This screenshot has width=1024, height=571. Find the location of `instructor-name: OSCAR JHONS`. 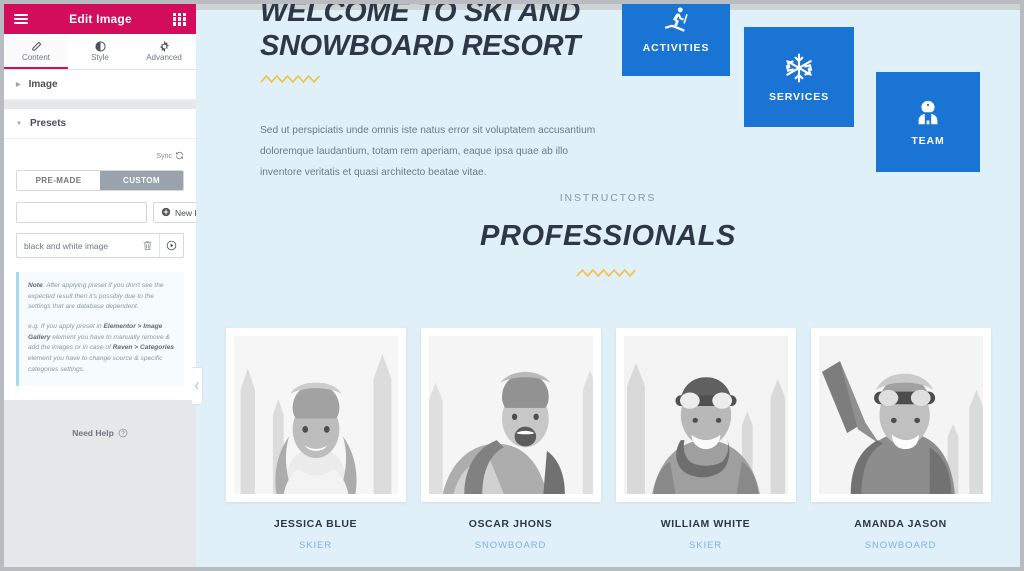

instructor-name: OSCAR JHONS is located at coordinates (510, 524).